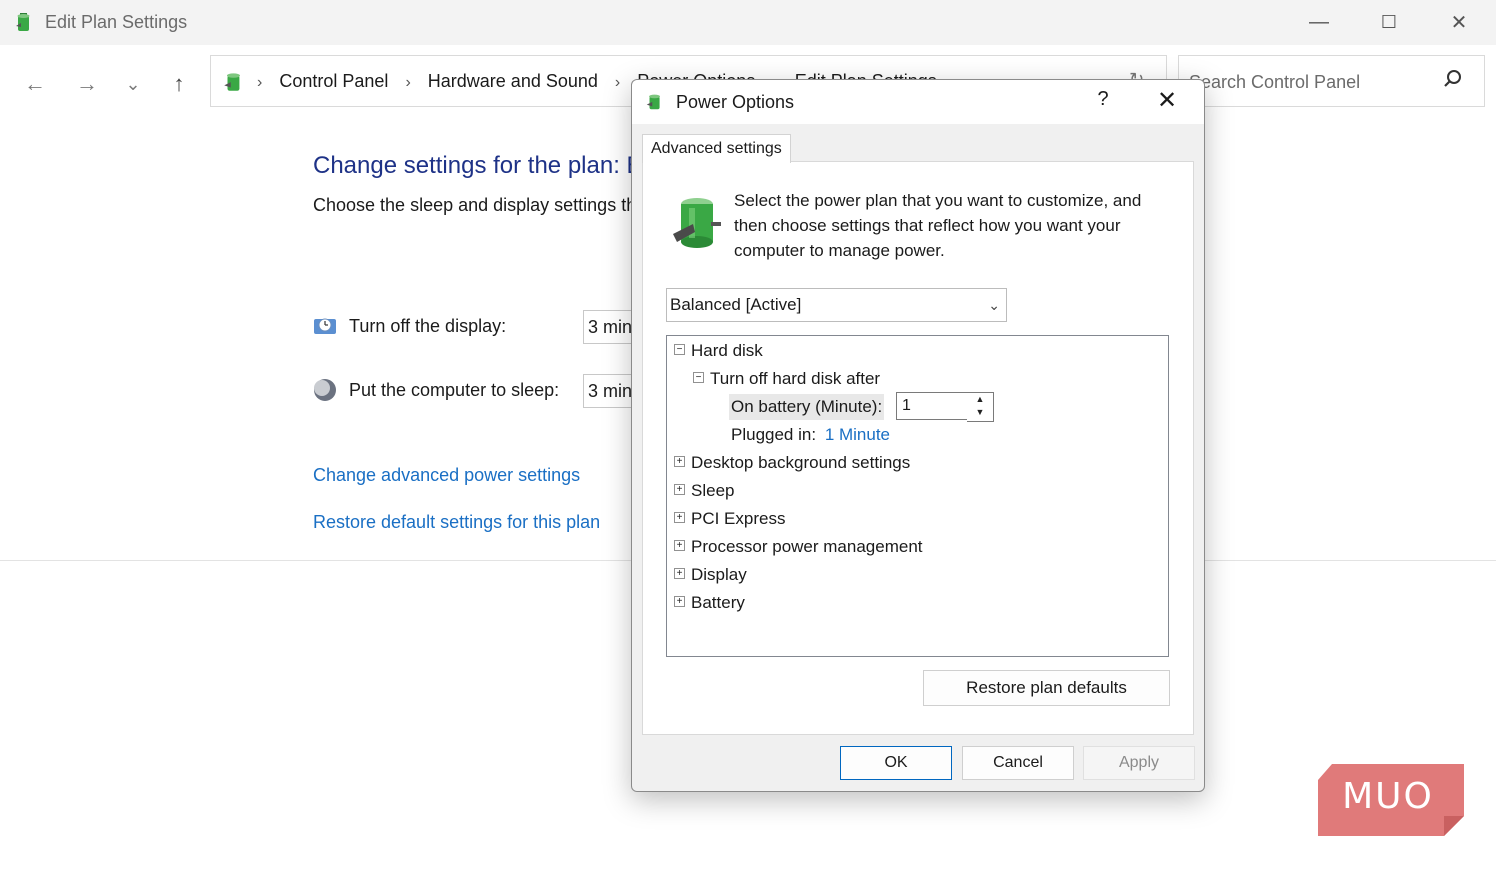 The height and width of the screenshot is (871, 1496). What do you see at coordinates (980, 412) in the screenshot?
I see `spin-down-icon: ▼` at bounding box center [980, 412].